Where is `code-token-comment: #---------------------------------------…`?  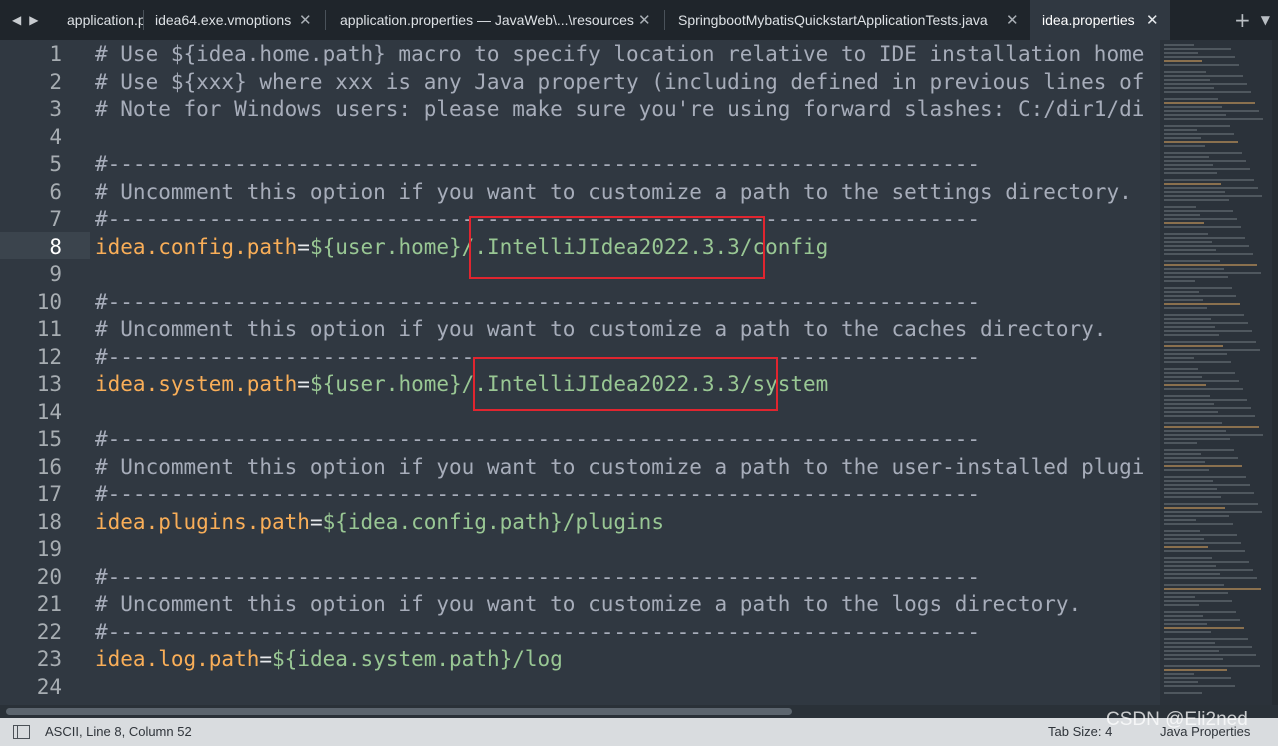 code-token-comment: #---------------------------------------… is located at coordinates (538, 494).